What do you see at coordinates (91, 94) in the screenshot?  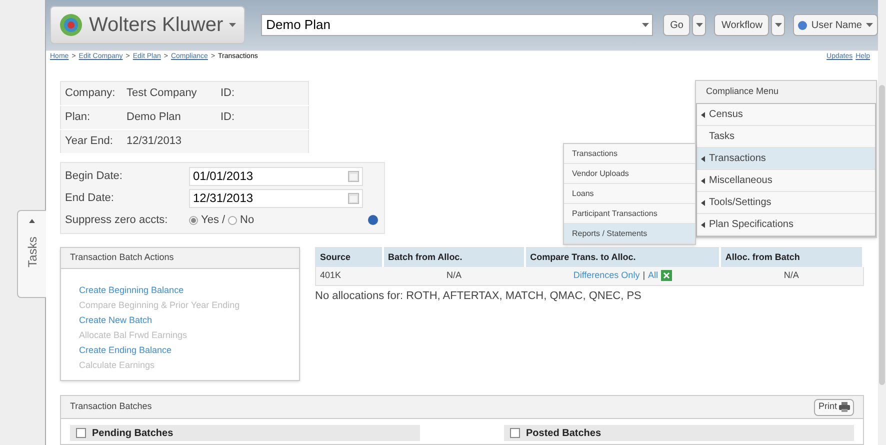 I see `field-label: Company:` at bounding box center [91, 94].